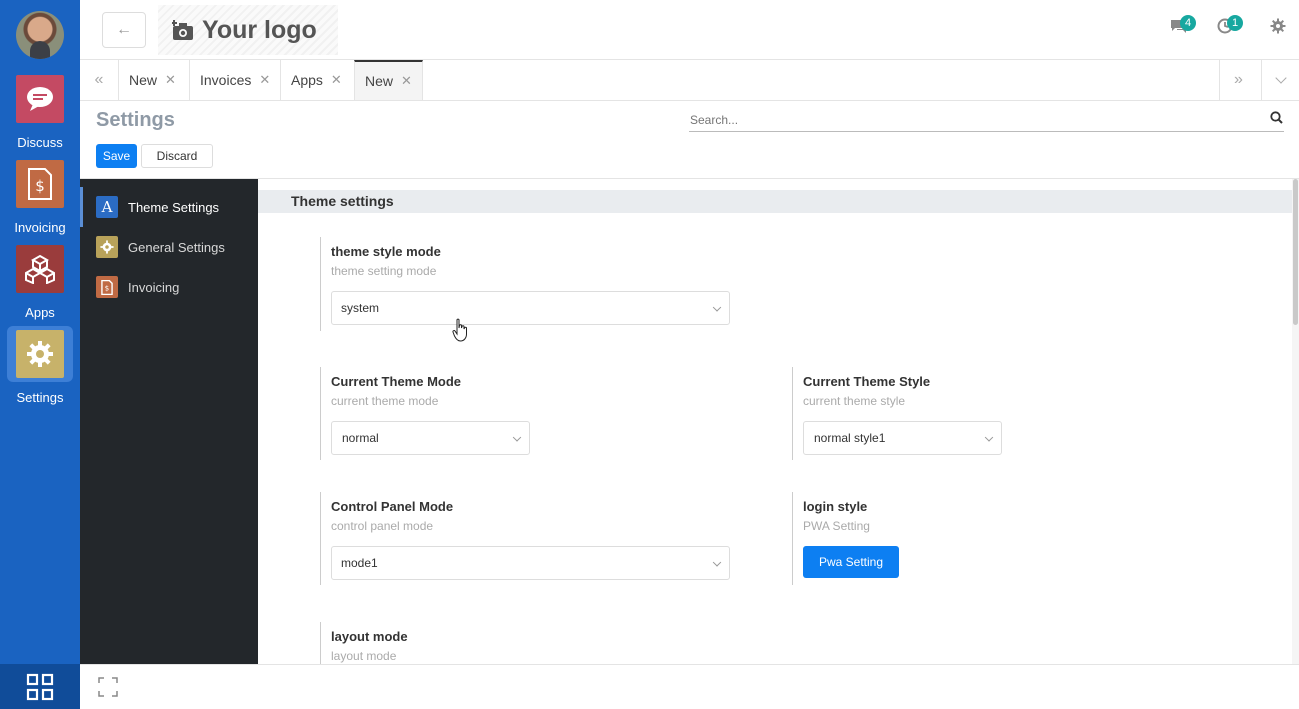 The image size is (1299, 709). I want to click on tab-new-active: New ✕, so click(388, 80).